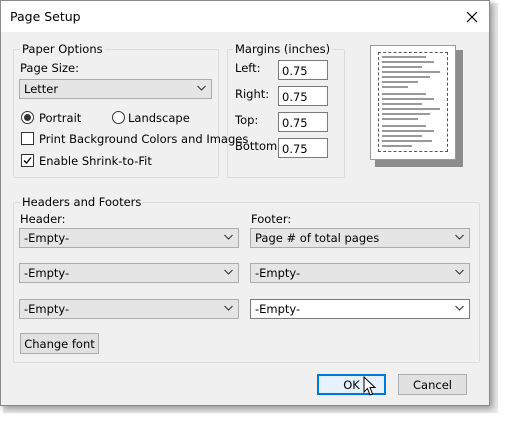 The width and height of the screenshot is (505, 421). Describe the element at coordinates (47, 273) in the screenshot. I see `header-select-2-value: -Empty-` at that location.